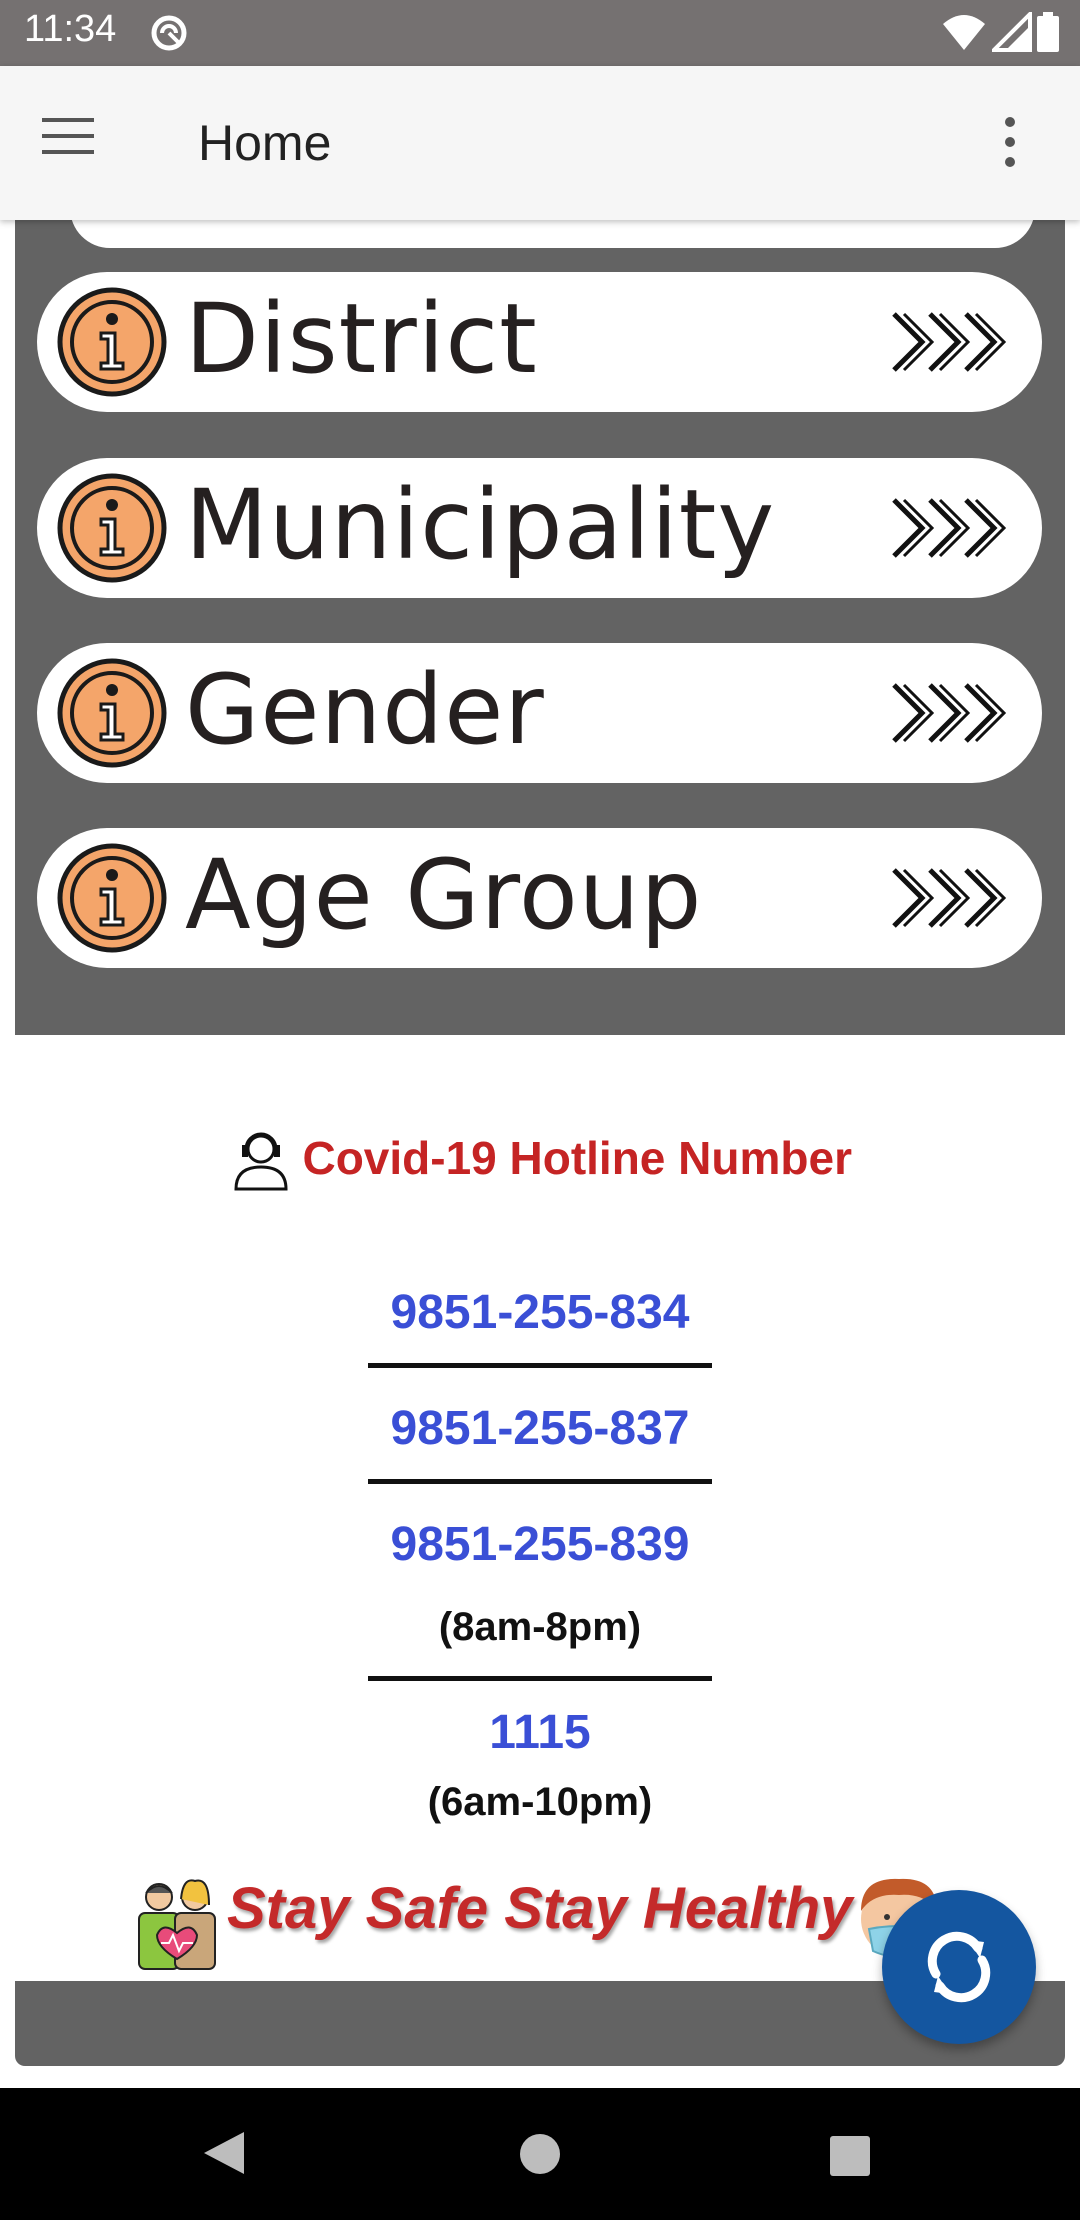 The width and height of the screenshot is (1080, 2220). Describe the element at coordinates (177, 1924) in the screenshot. I see `family-health-icon` at that location.